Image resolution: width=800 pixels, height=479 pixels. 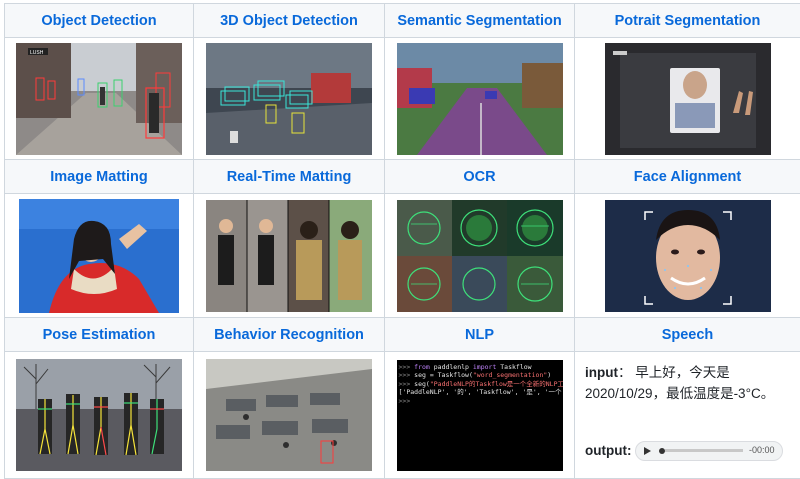 I want to click on header-nlp: NLP, so click(x=480, y=335).